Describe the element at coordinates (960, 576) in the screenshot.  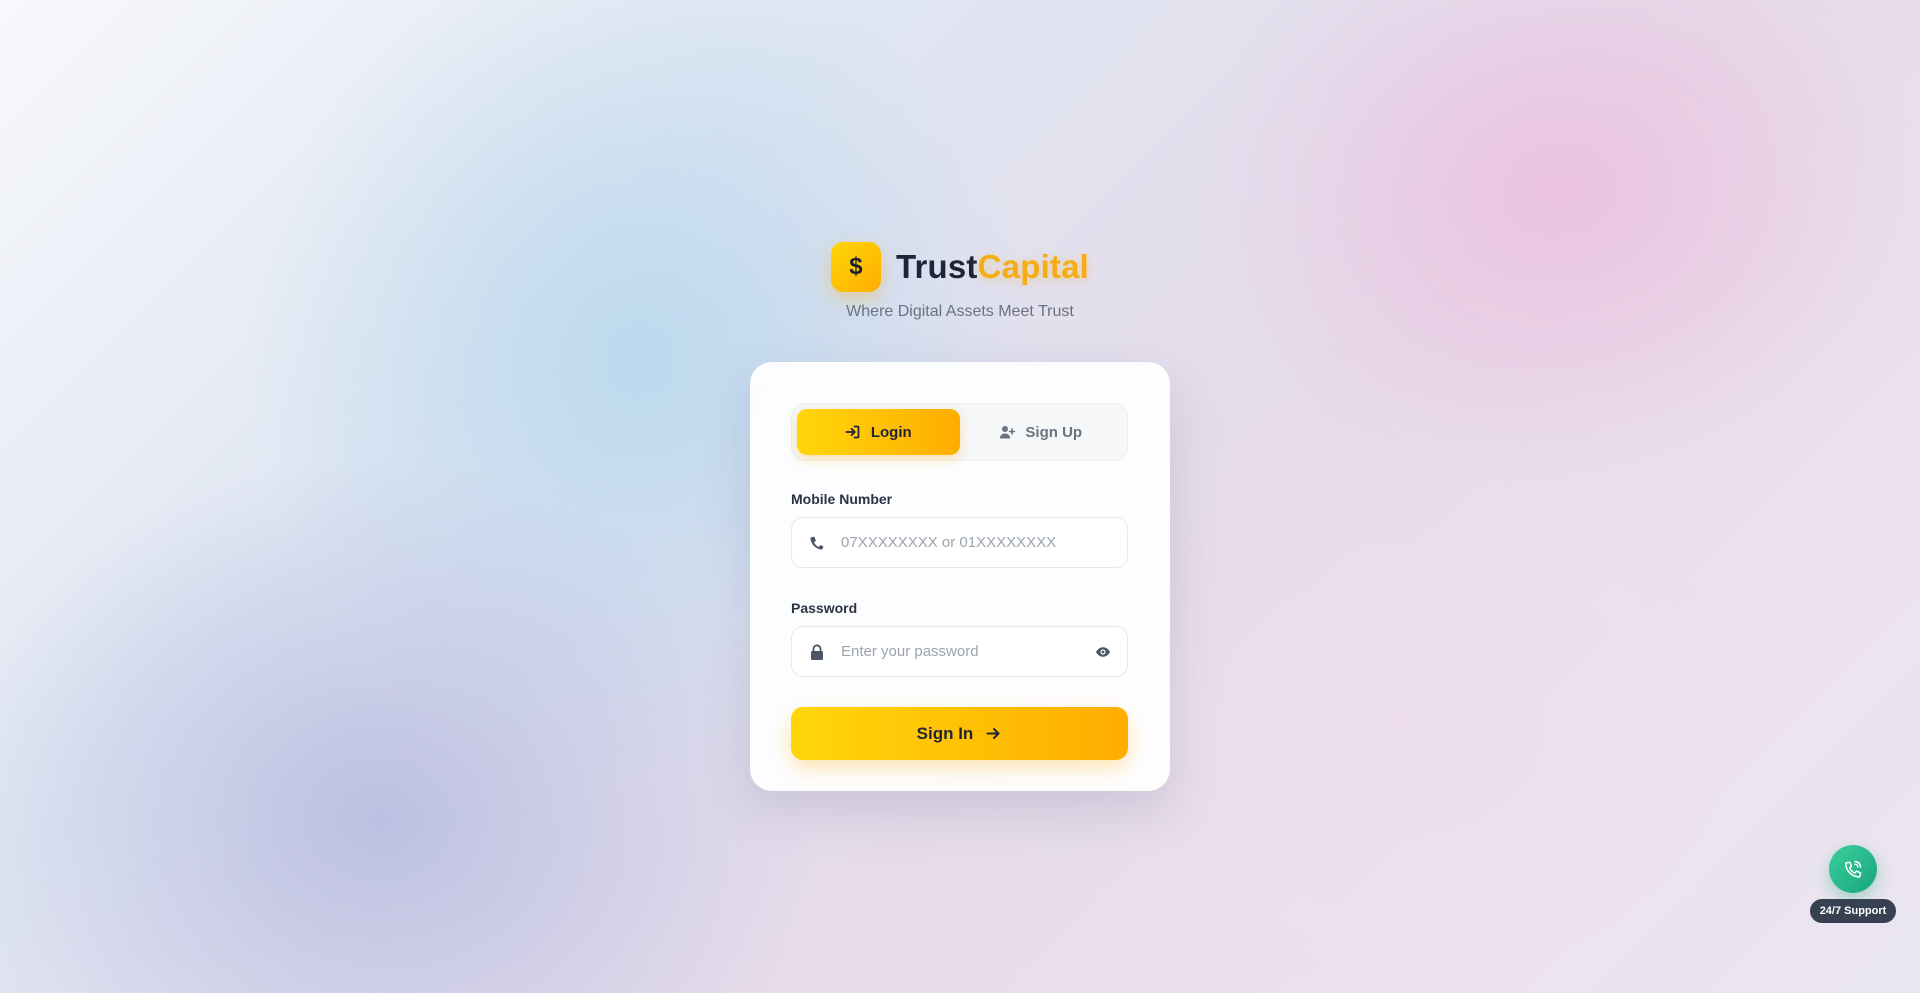
I see `login-card: Login Sign Up Mobile Number Password` at that location.